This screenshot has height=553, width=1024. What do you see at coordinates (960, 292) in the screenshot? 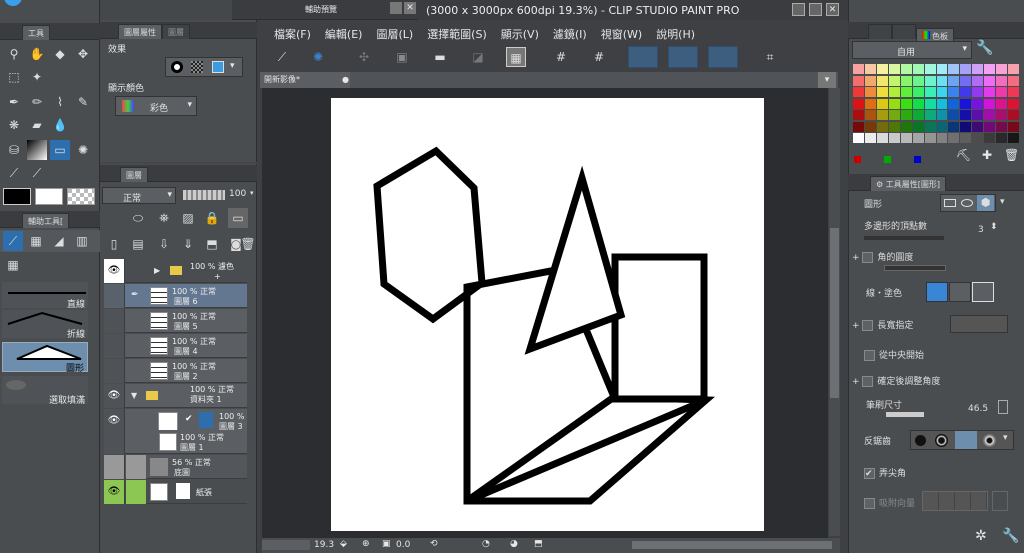
I see `line-mode-icon` at bounding box center [960, 292].